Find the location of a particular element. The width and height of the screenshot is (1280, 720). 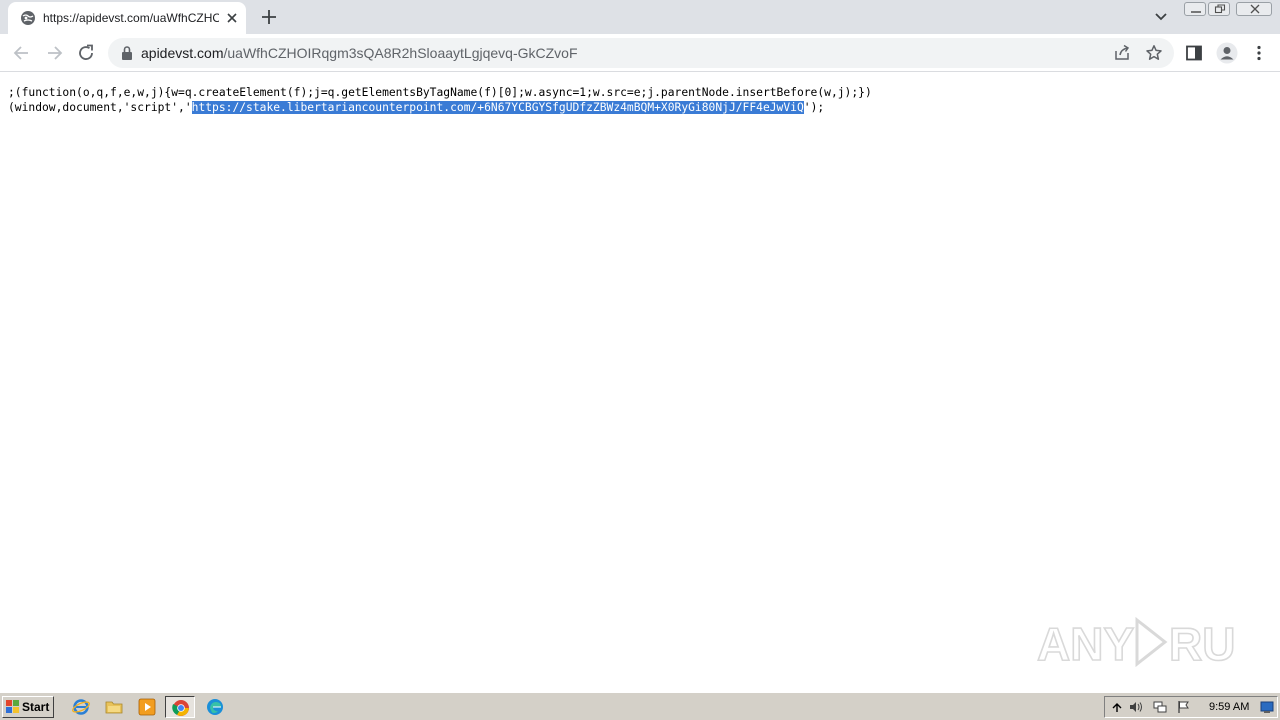

action-center-flag-icon is located at coordinates (1184, 707).